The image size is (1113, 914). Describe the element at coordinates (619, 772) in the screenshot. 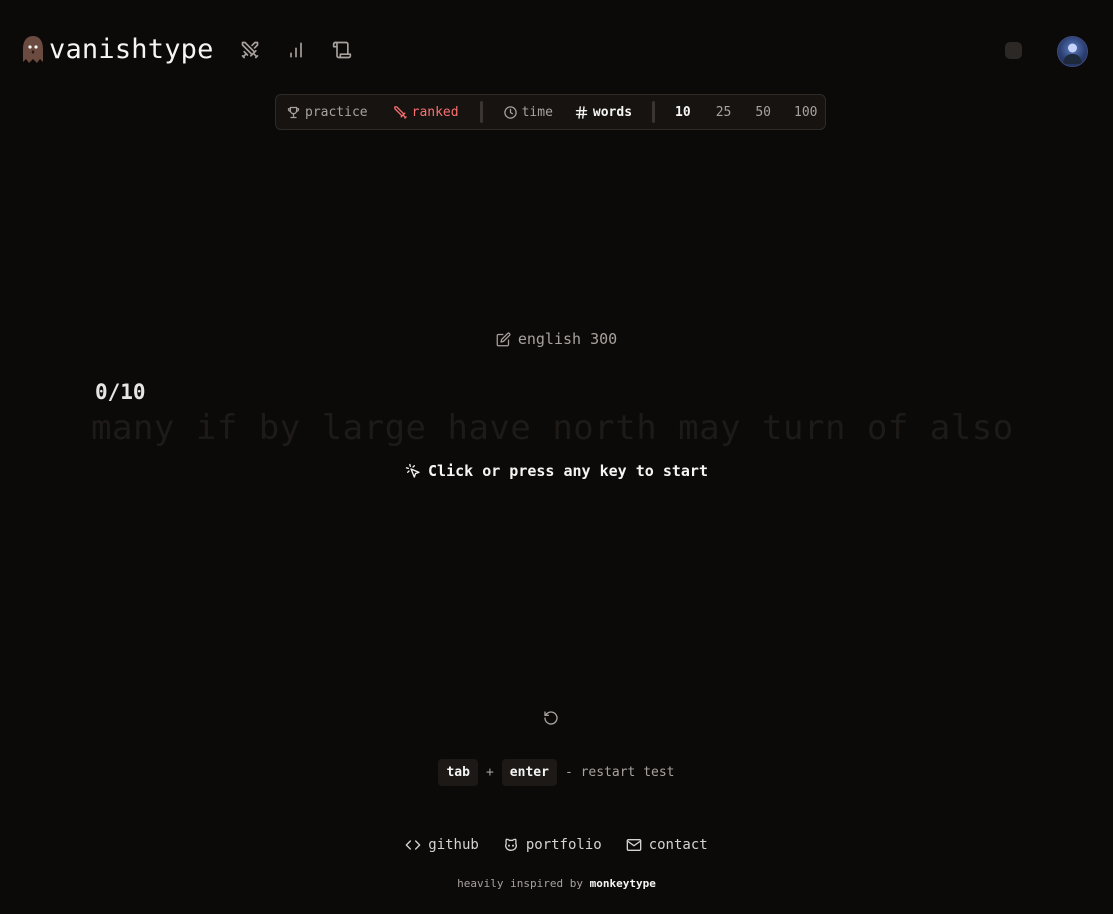

I see `shortcut-description: - restart test` at that location.